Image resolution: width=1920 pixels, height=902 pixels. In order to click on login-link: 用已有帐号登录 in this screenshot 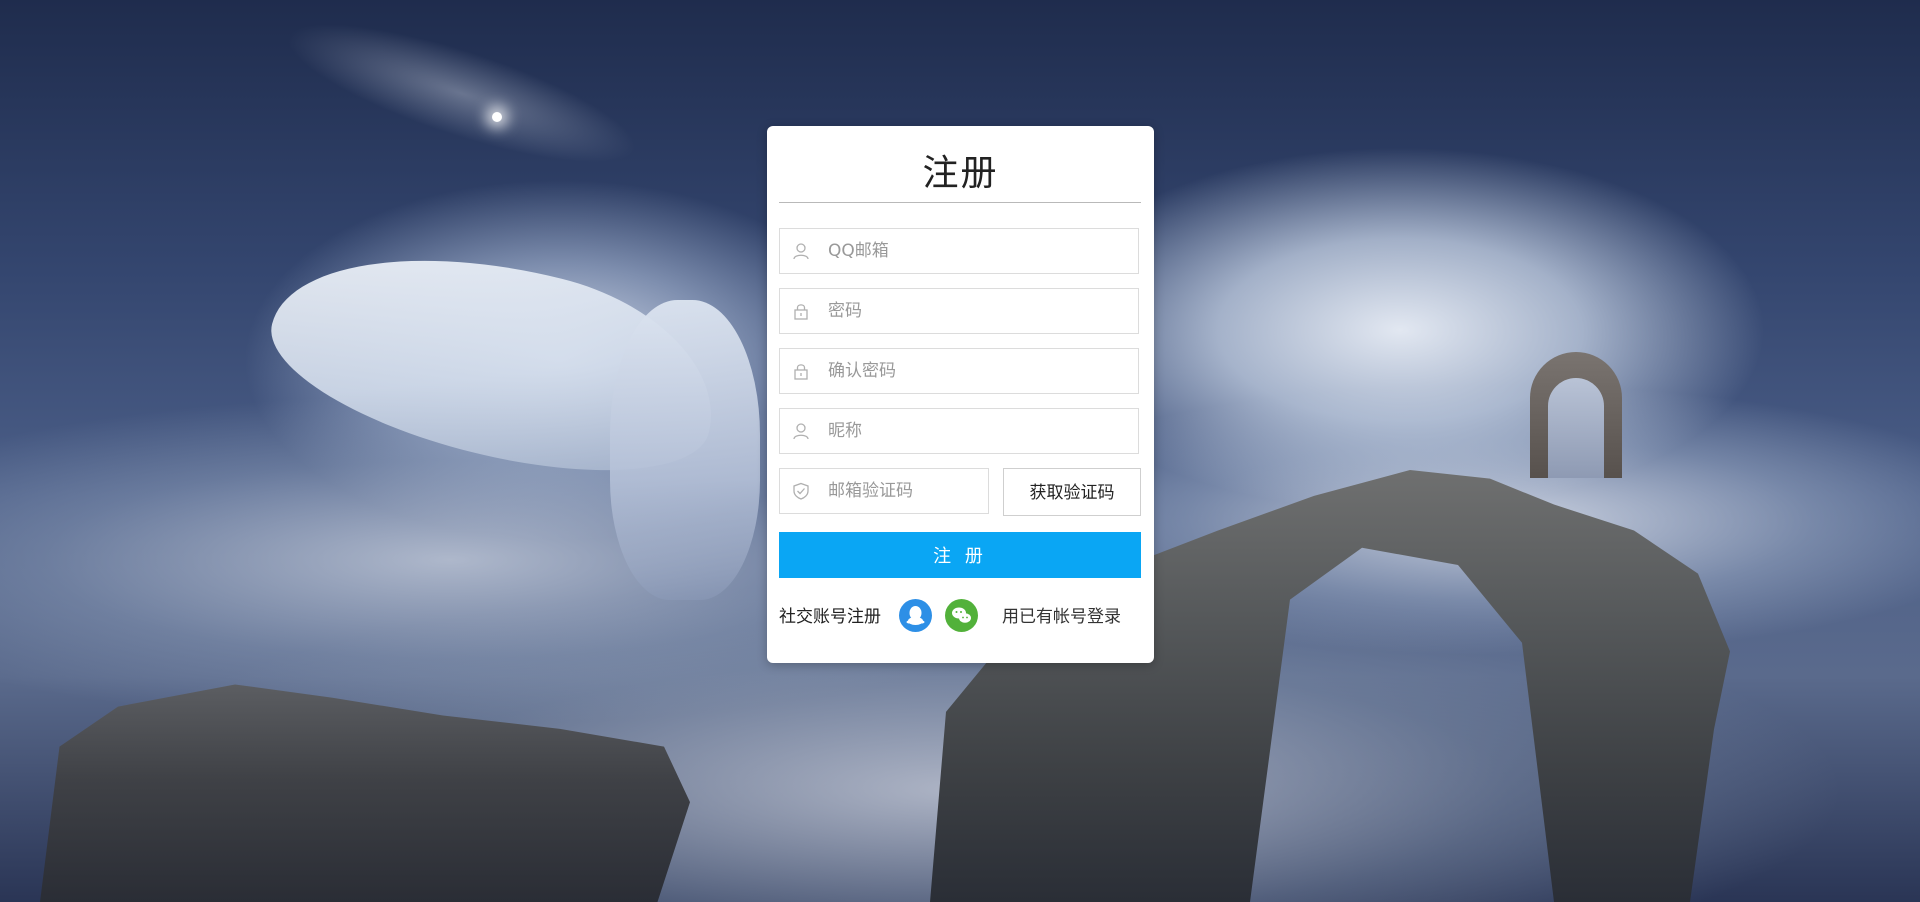, I will do `click(1061, 614)`.